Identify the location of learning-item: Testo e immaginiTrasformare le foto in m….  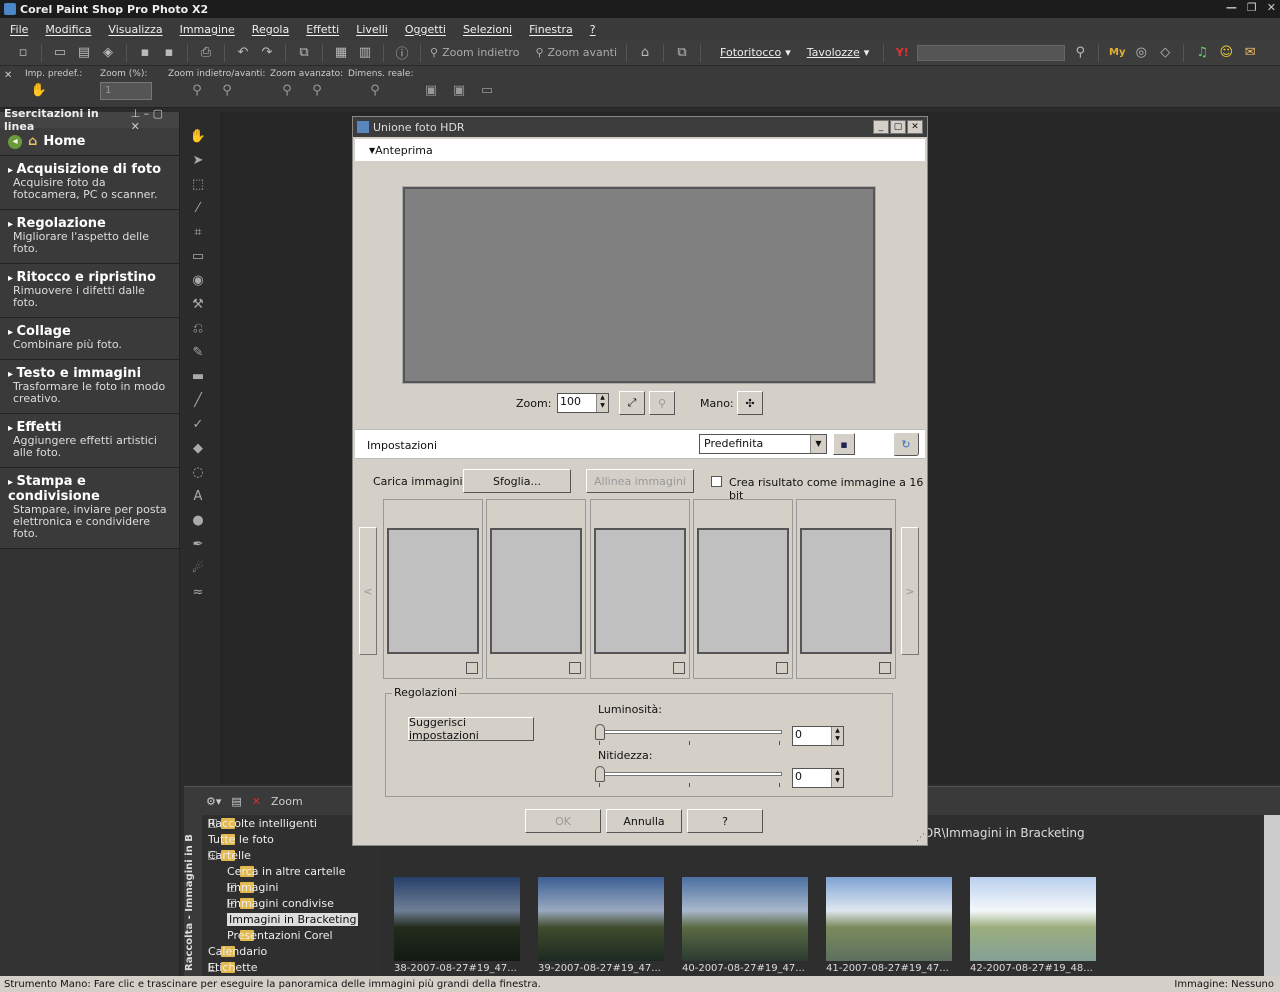
(89, 387).